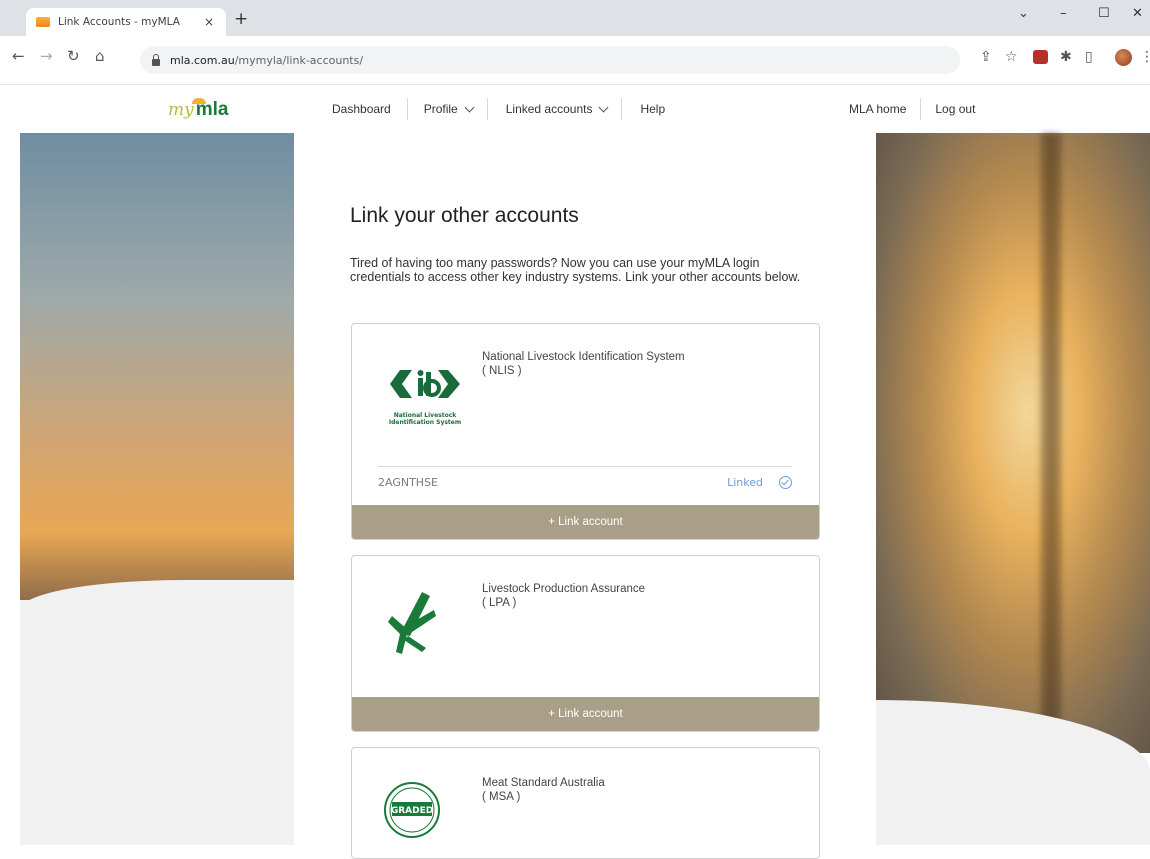  What do you see at coordinates (1066, 57) in the screenshot?
I see `extensions-puzzle-icon: ✱` at bounding box center [1066, 57].